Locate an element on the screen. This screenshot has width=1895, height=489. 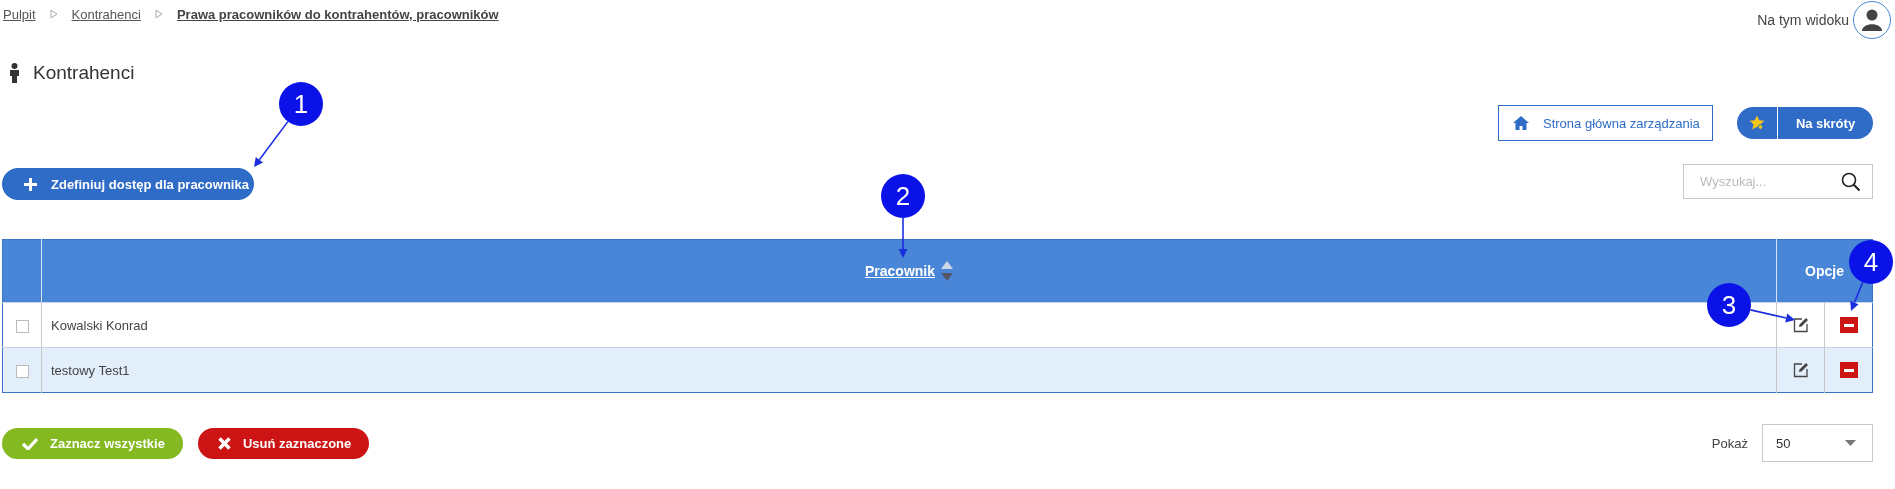
callout-marker: 2 is located at coordinates (903, 196).